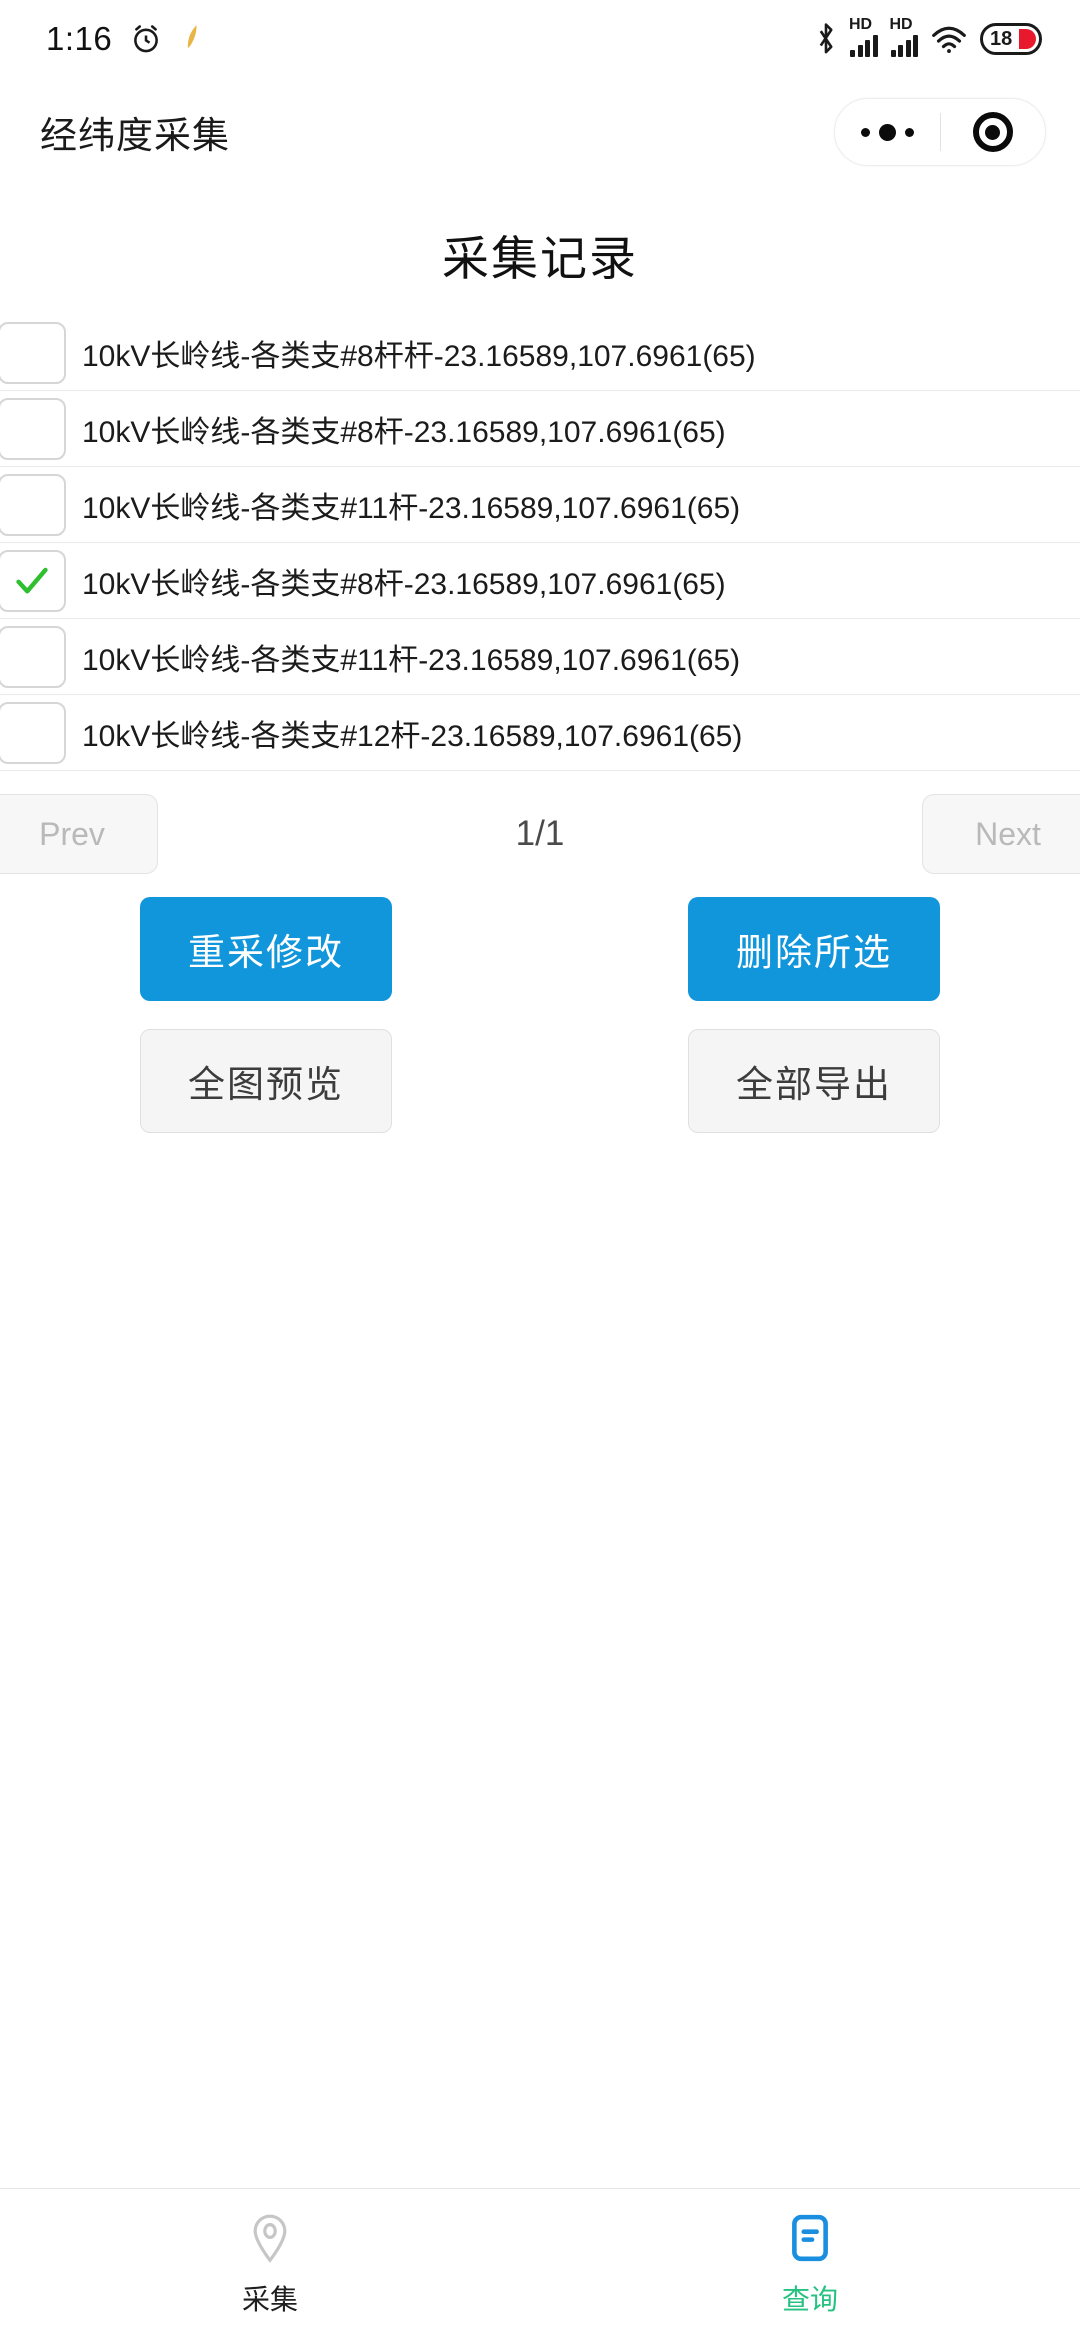 Image resolution: width=1080 pixels, height=2340 pixels. I want to click on app-header: 经纬度采集, so click(540, 132).